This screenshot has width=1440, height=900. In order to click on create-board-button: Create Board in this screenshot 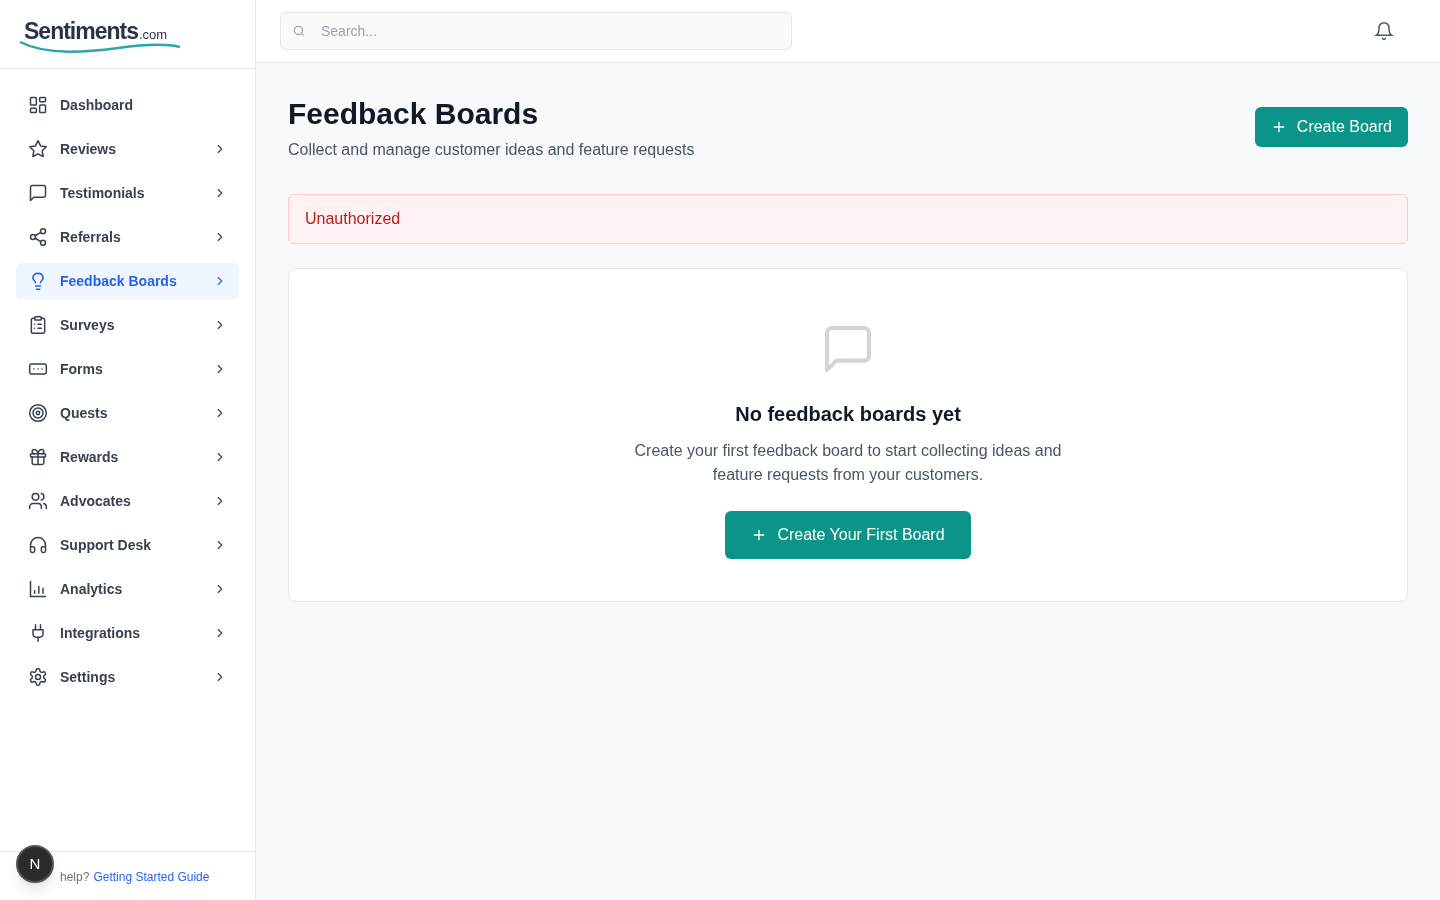, I will do `click(1331, 127)`.